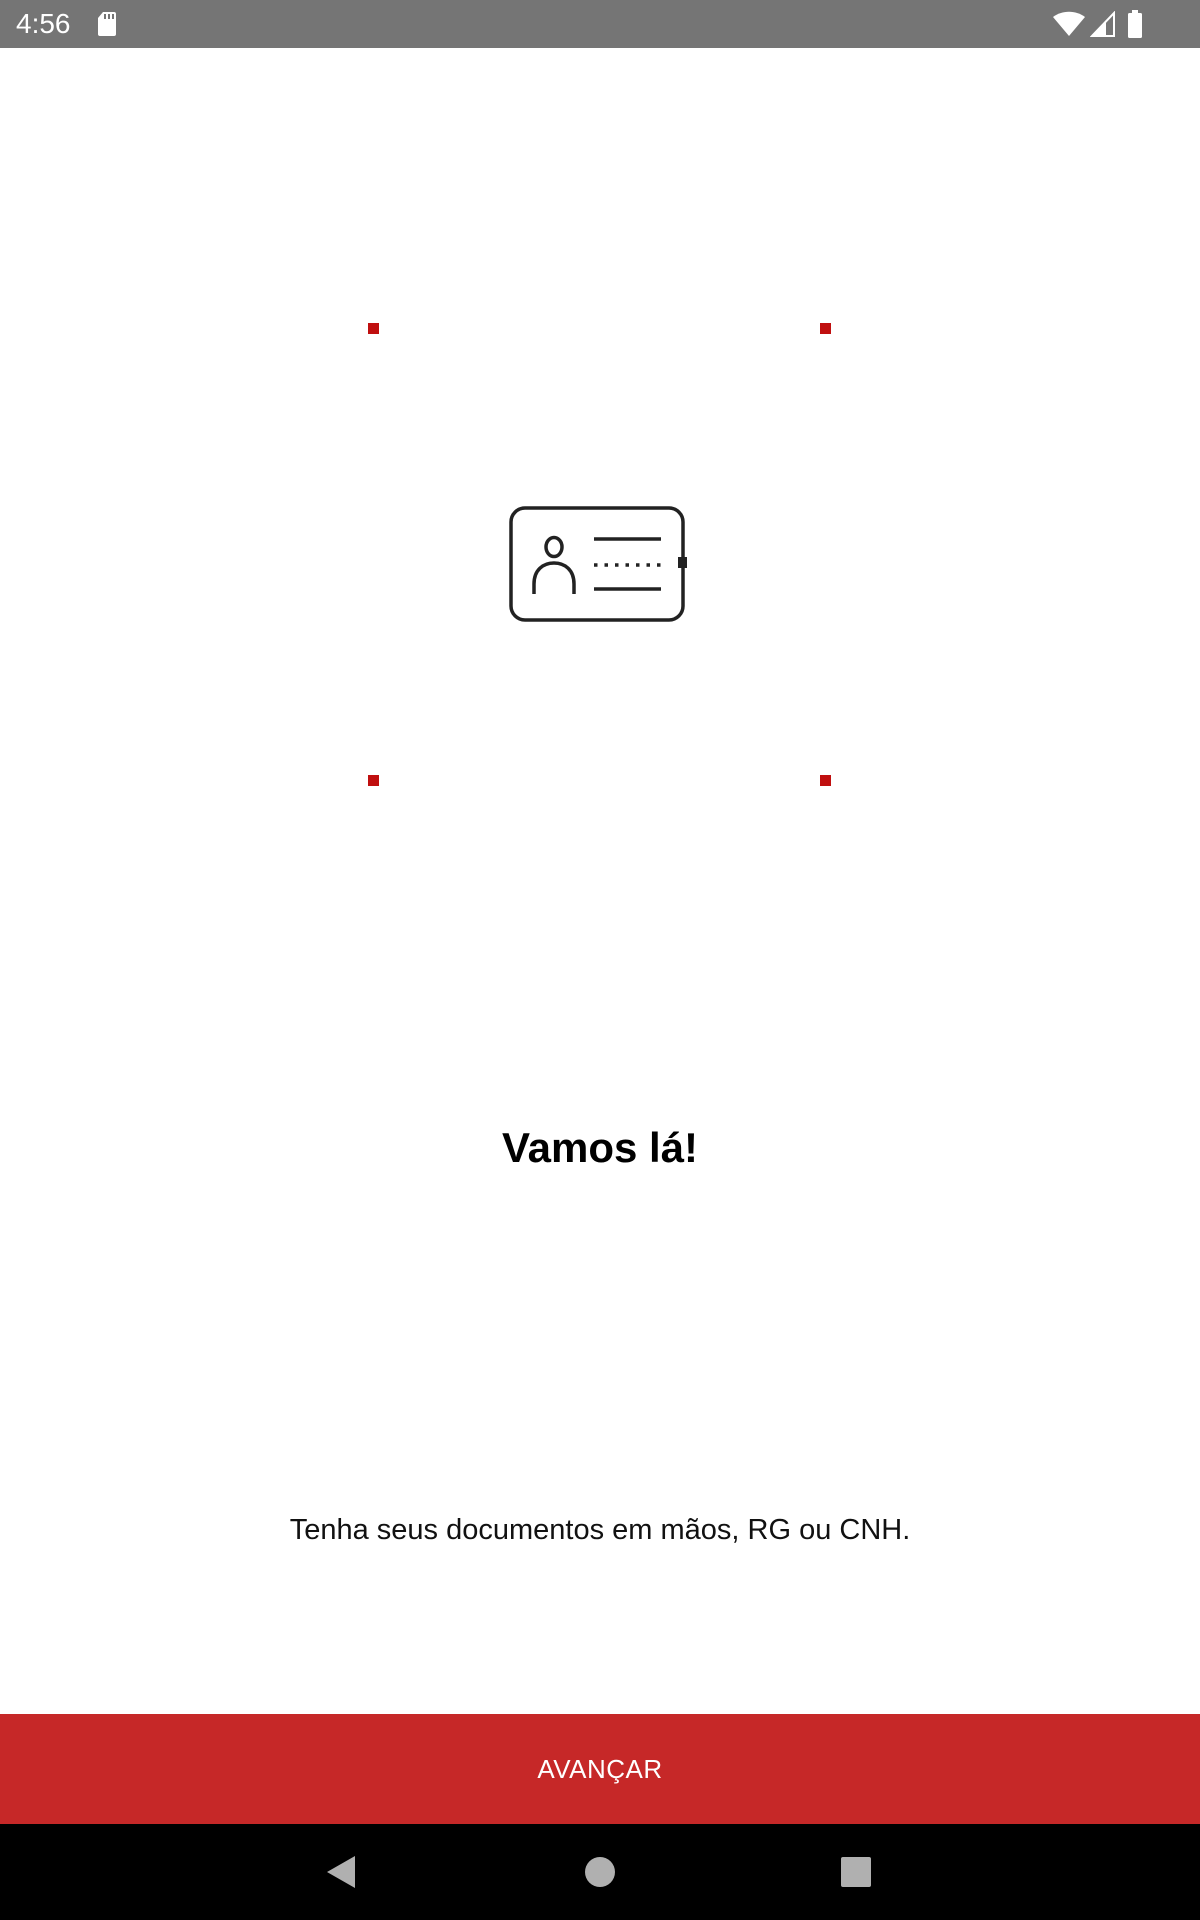  Describe the element at coordinates (1135, 24) in the screenshot. I see `battery-icon` at that location.